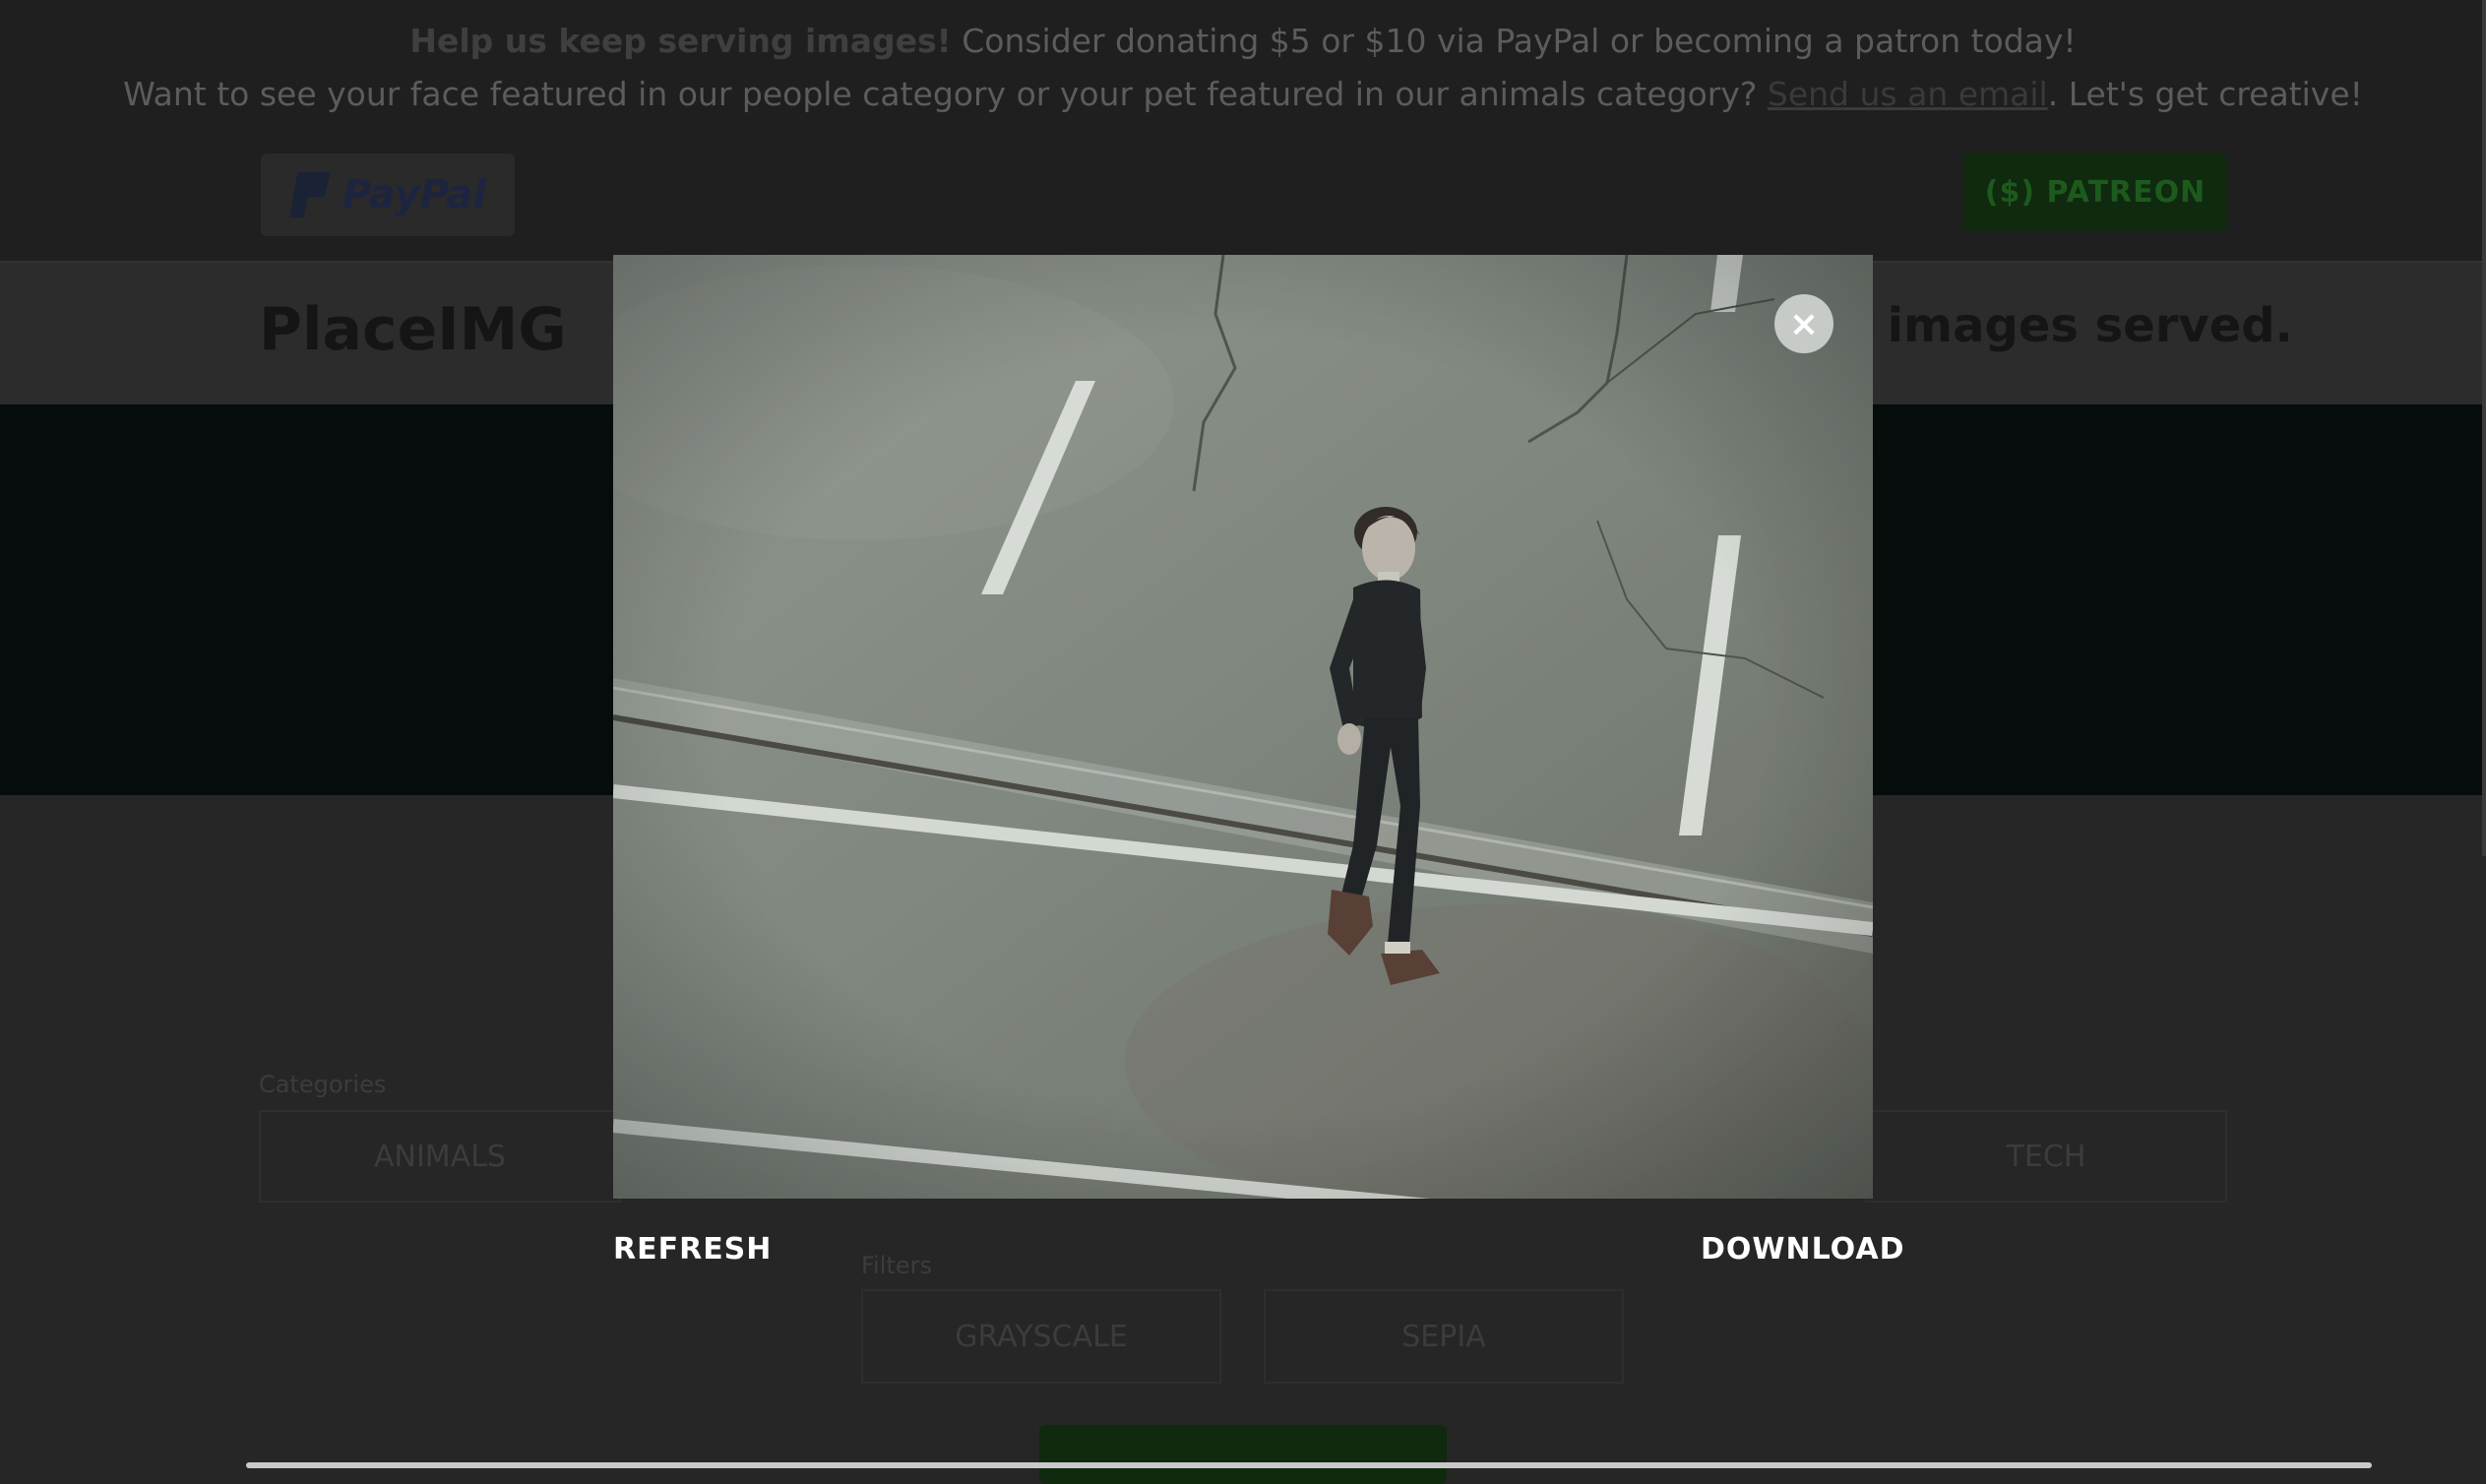 The image size is (2486, 1484). Describe the element at coordinates (1041, 1336) in the screenshot. I see `filter-grayscale-button: GRAYSCALE` at that location.